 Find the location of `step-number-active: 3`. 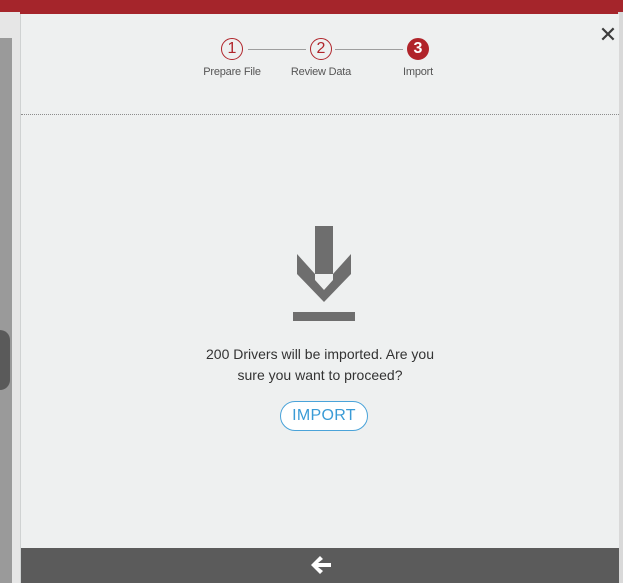

step-number-active: 3 is located at coordinates (418, 49).